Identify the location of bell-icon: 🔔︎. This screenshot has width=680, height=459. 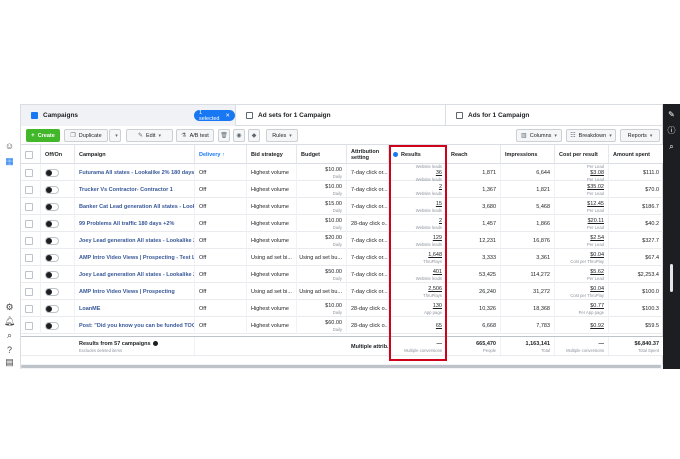
(9, 321).